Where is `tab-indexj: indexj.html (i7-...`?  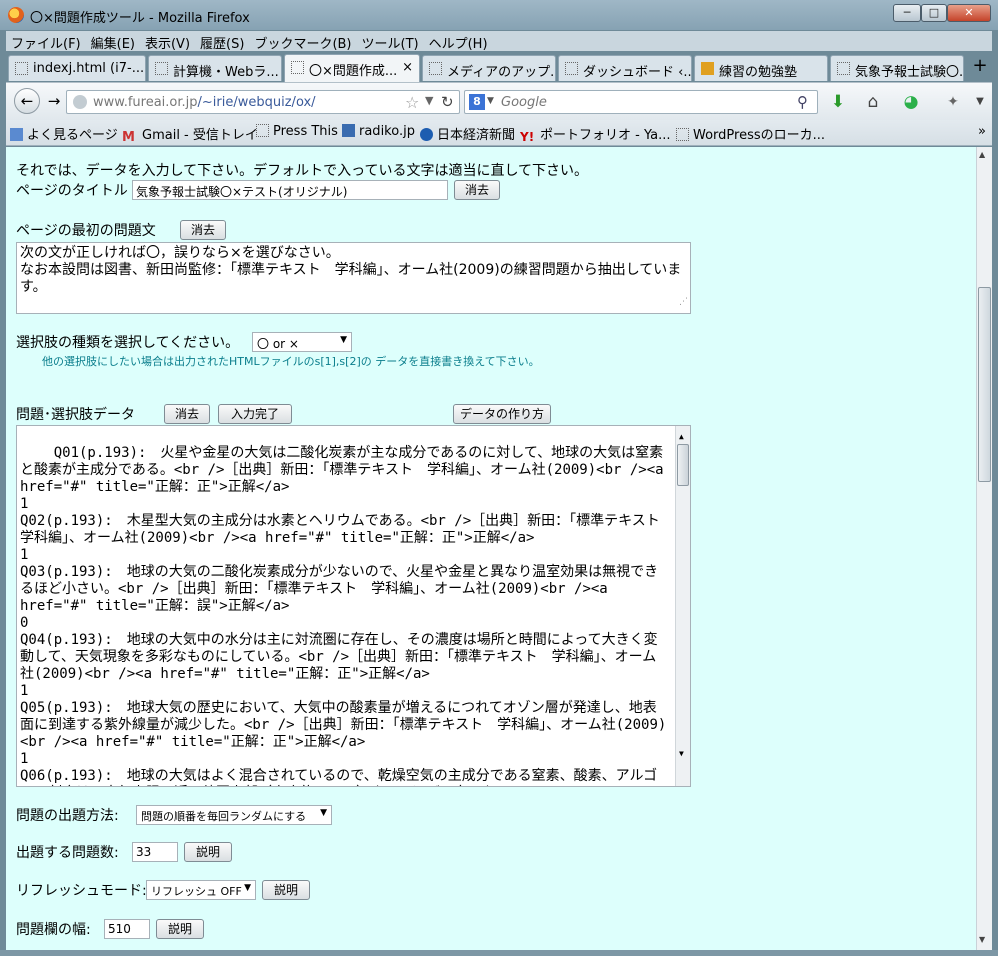
tab-indexj: indexj.html (i7-... is located at coordinates (77, 68).